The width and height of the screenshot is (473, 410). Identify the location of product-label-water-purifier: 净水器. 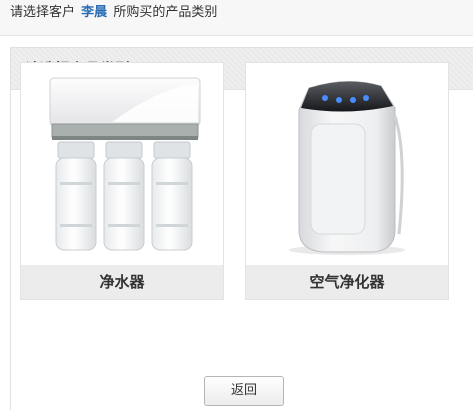
(122, 282).